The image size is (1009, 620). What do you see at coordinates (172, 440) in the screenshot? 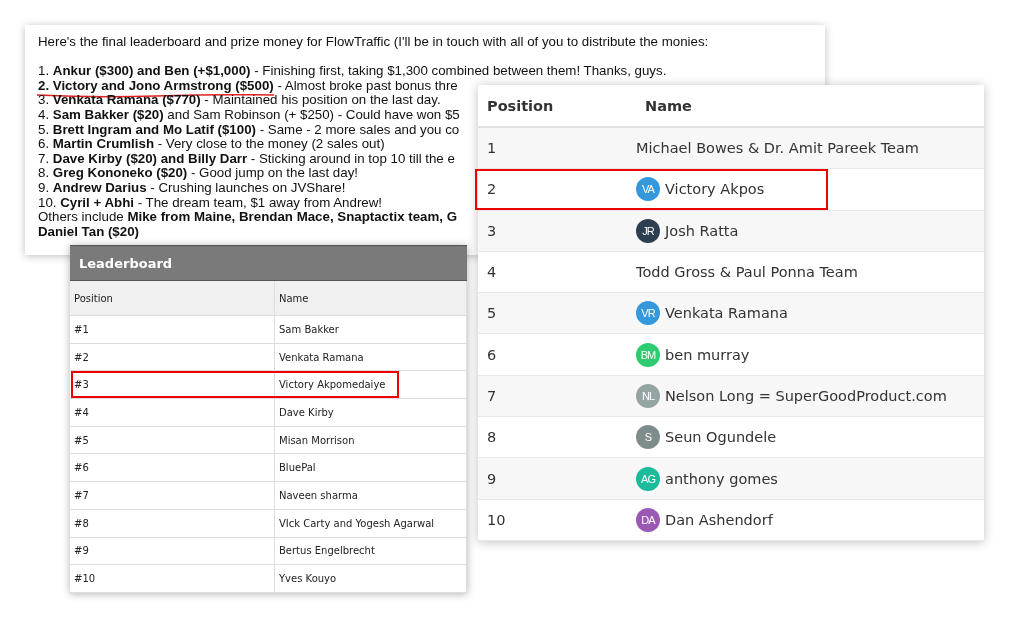
I see `table-cell: #5` at bounding box center [172, 440].